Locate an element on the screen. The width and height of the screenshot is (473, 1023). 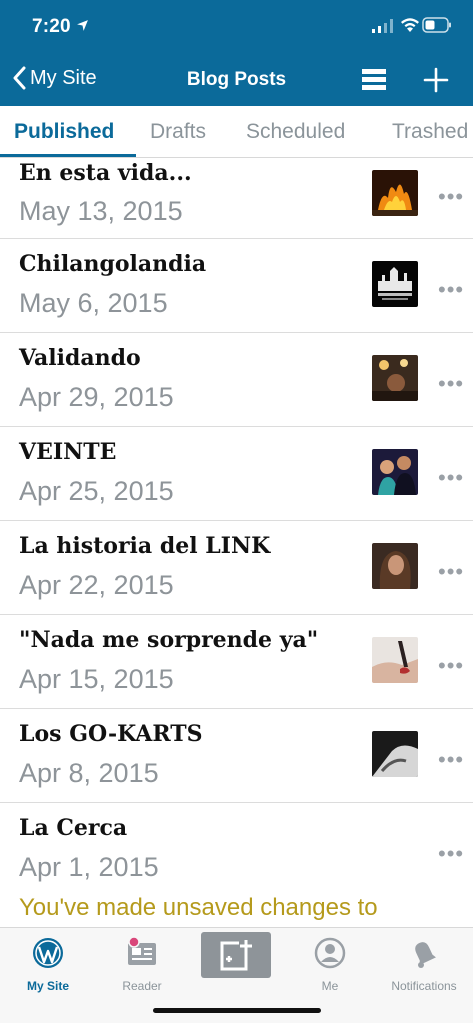
add-post-icon is located at coordinates (436, 80).